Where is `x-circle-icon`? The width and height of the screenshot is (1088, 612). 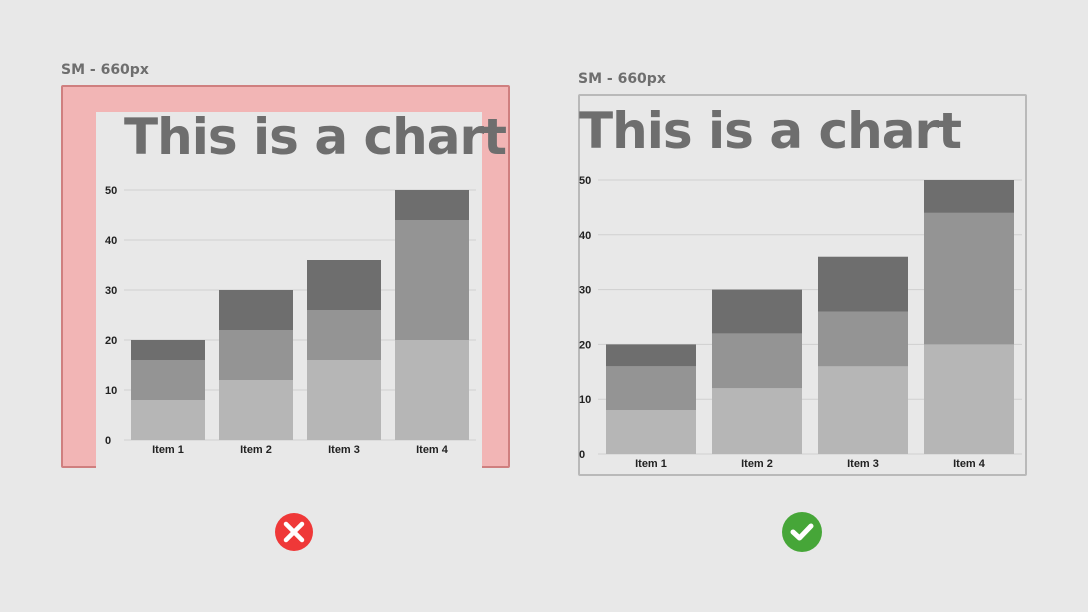
x-circle-icon is located at coordinates (294, 532).